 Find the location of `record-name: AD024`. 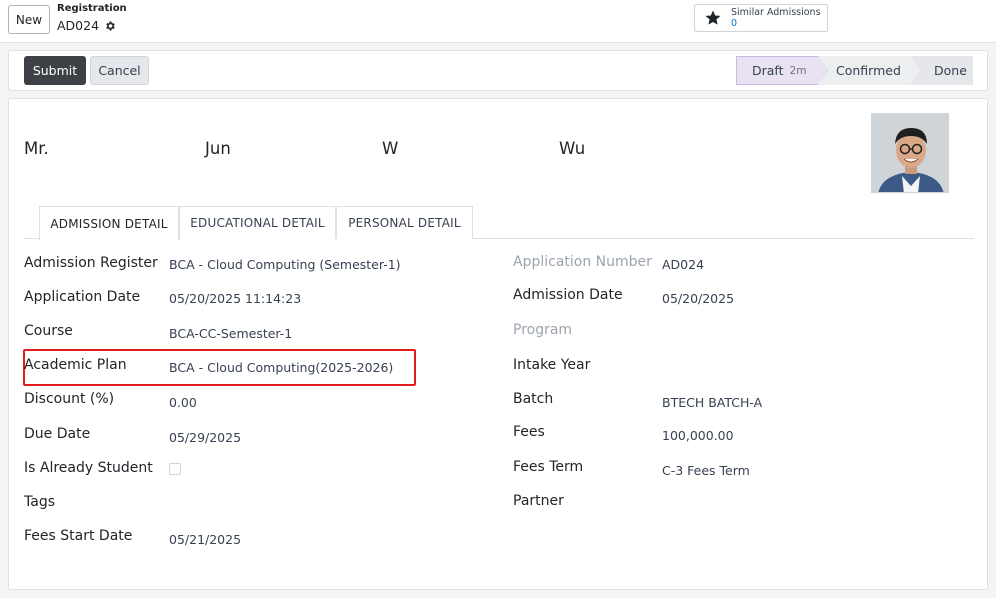

record-name: AD024 is located at coordinates (78, 25).